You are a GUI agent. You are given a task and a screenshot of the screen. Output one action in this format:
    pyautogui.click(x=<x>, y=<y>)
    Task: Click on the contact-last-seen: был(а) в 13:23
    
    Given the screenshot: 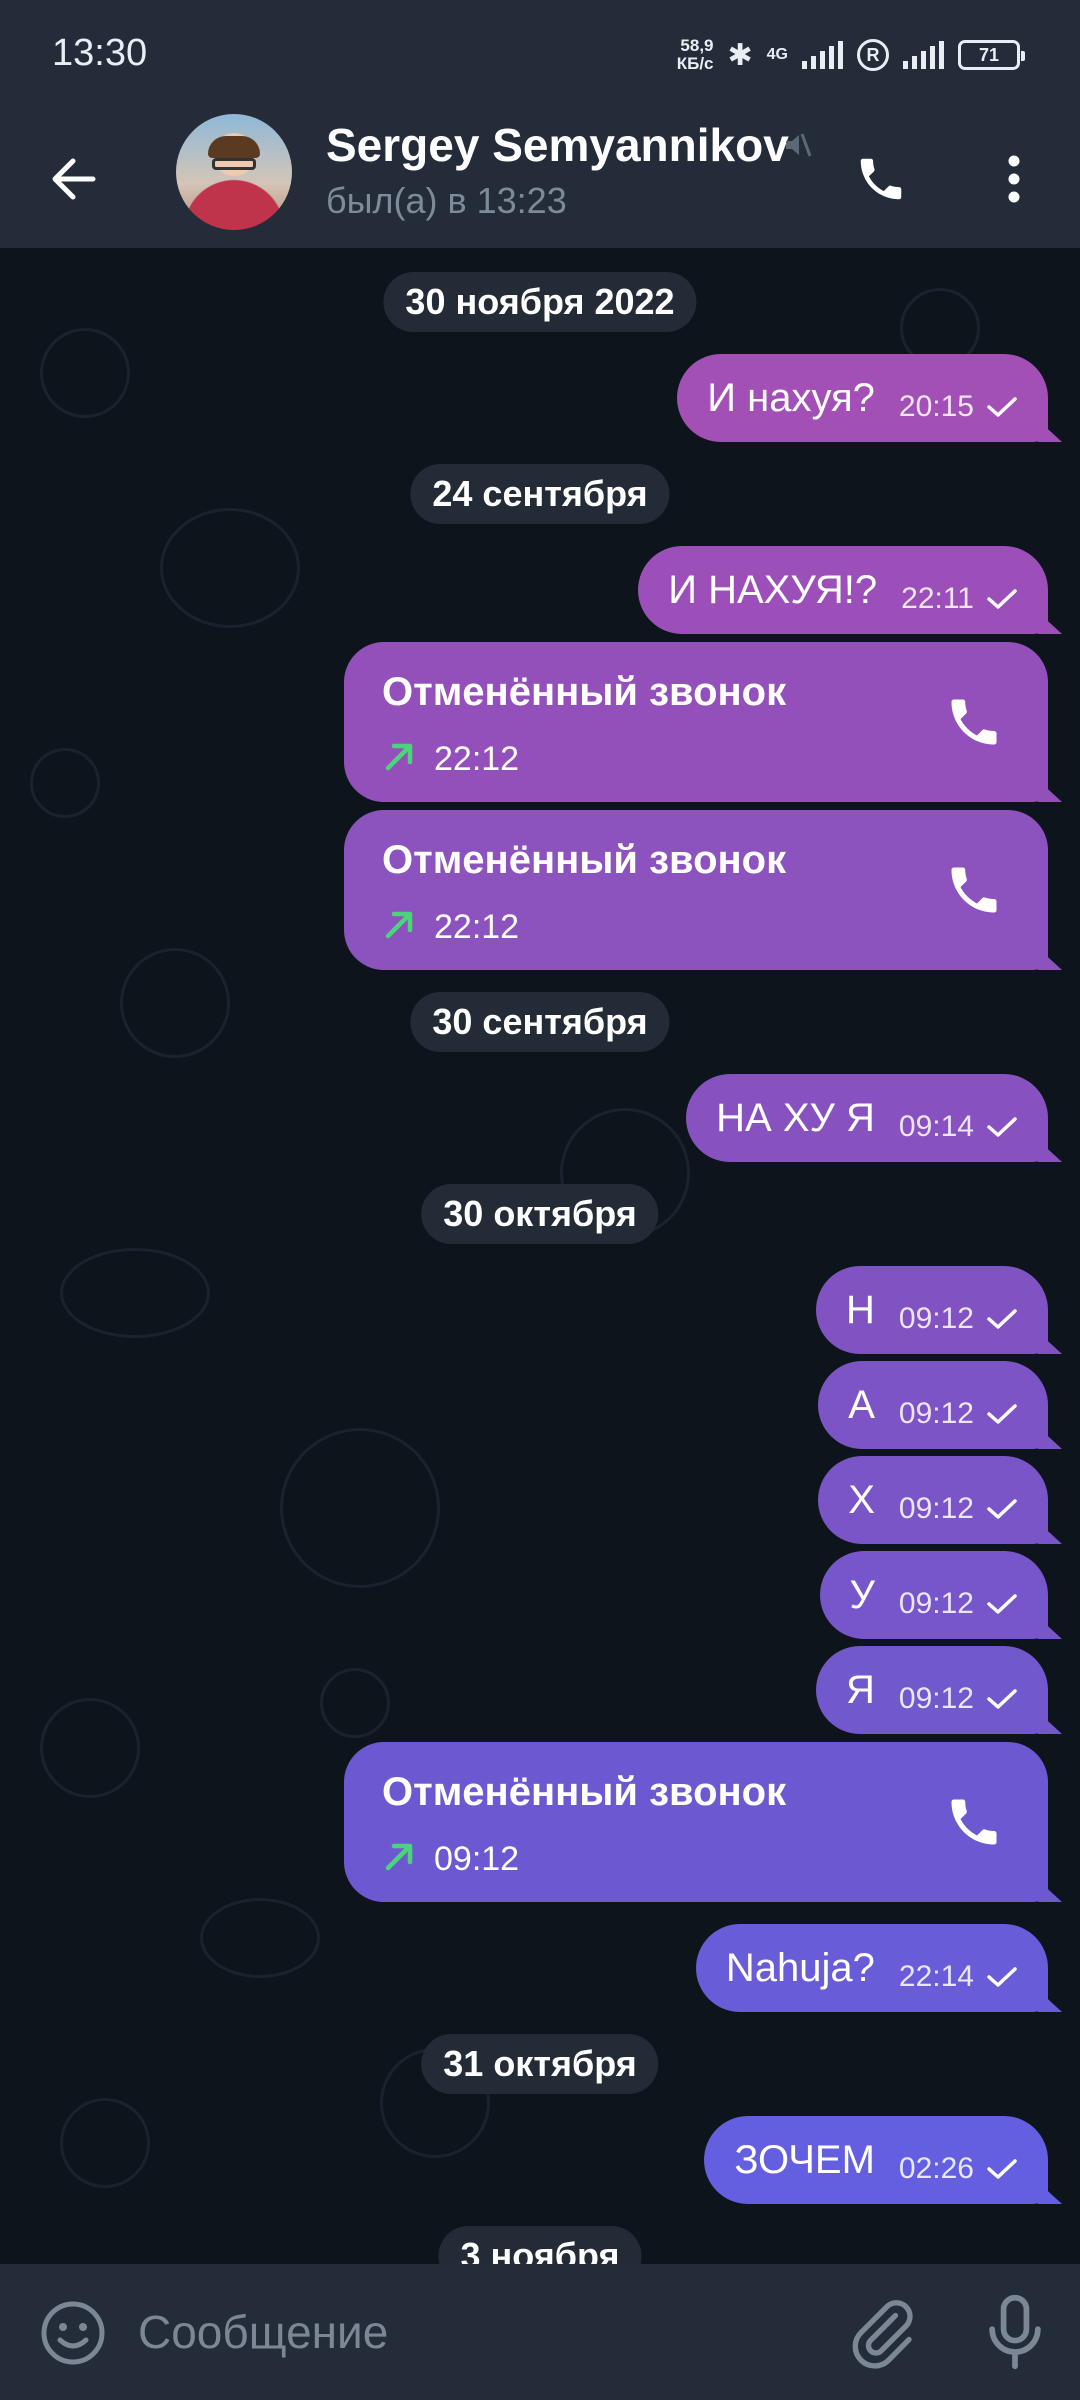 What is the action you would take?
    pyautogui.click(x=446, y=200)
    